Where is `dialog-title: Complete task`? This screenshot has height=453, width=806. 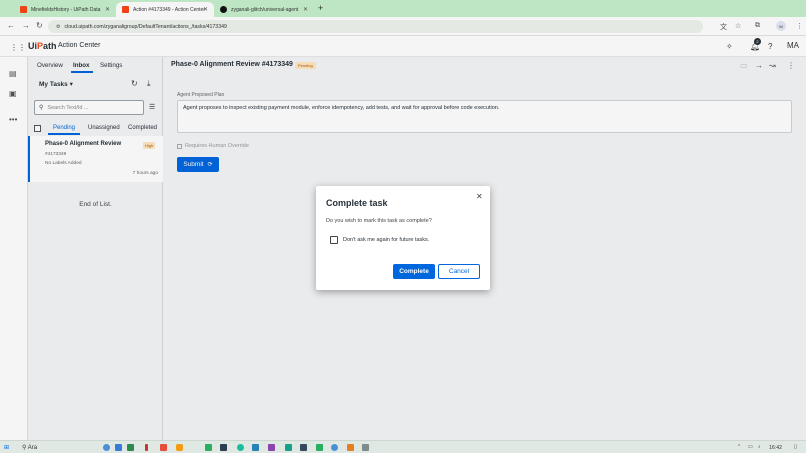 dialog-title: Complete task is located at coordinates (357, 203).